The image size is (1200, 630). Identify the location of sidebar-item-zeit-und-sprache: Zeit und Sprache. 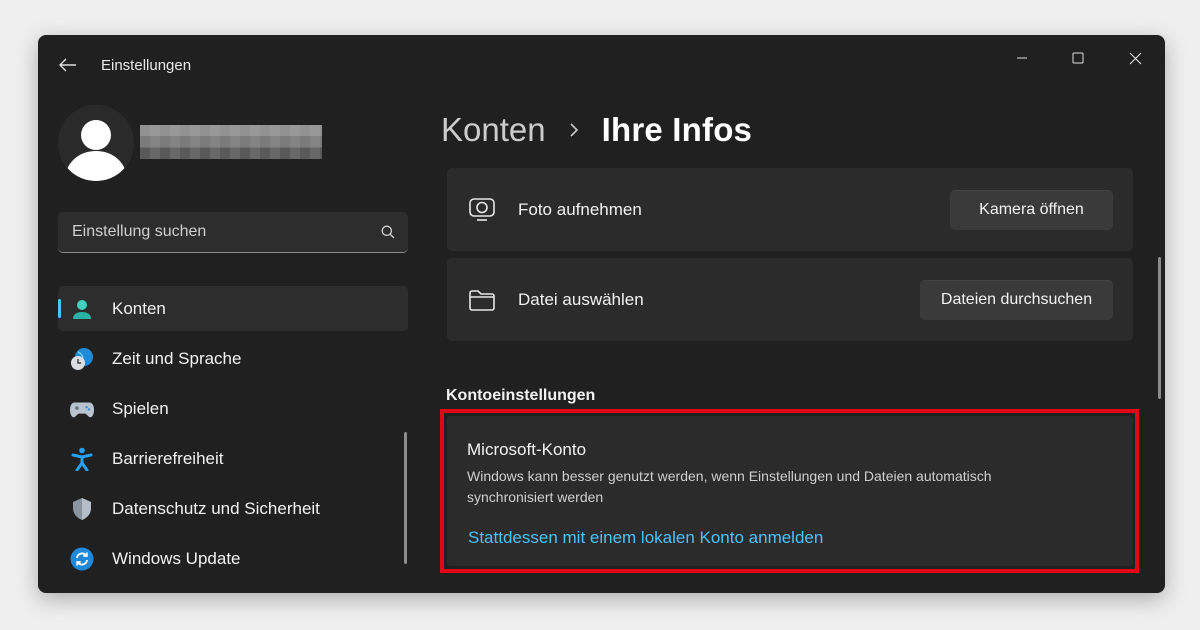
(233, 358).